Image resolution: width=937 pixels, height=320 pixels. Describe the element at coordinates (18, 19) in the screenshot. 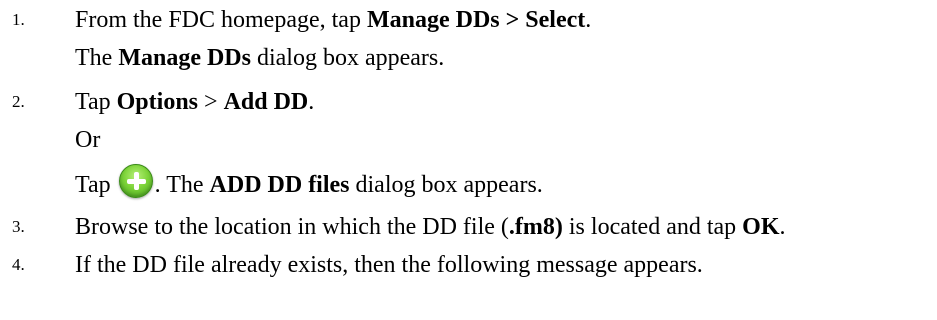

I see `step-number: 1.` at that location.